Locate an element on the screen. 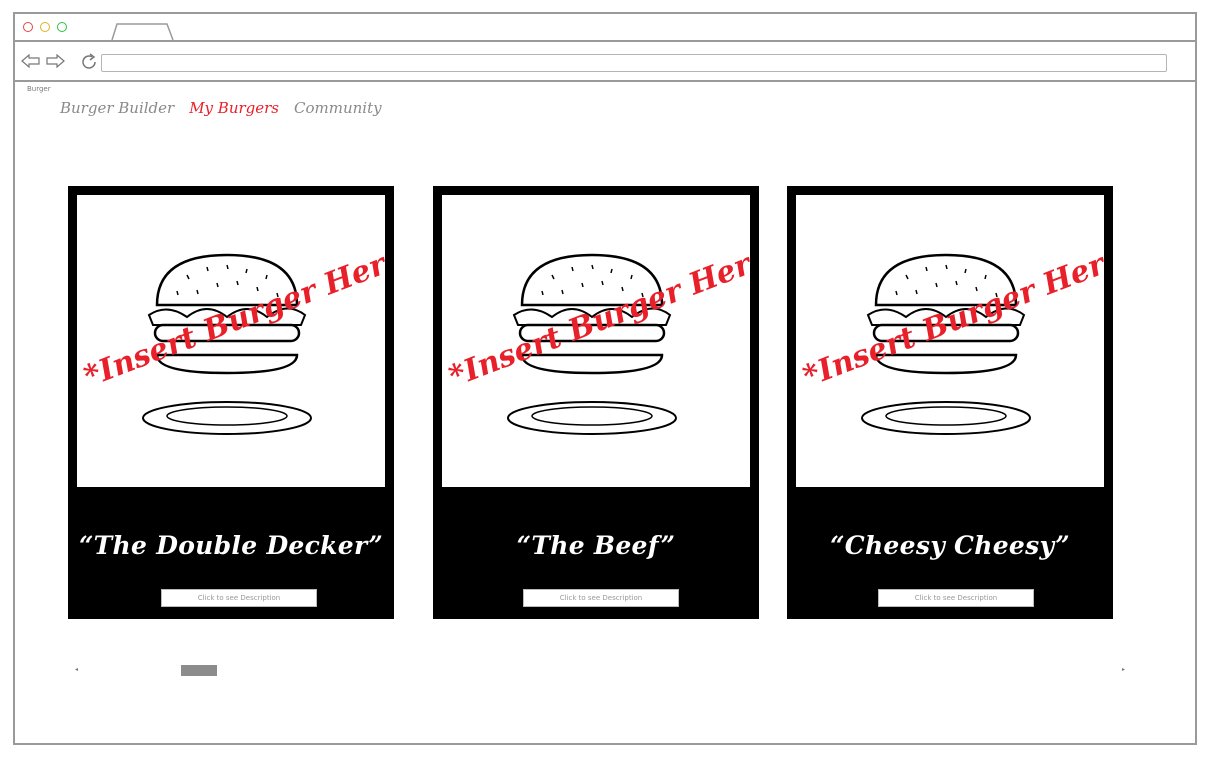 Image resolution: width=1208 pixels, height=764 pixels. forward-arrow-icon is located at coordinates (55, 61).